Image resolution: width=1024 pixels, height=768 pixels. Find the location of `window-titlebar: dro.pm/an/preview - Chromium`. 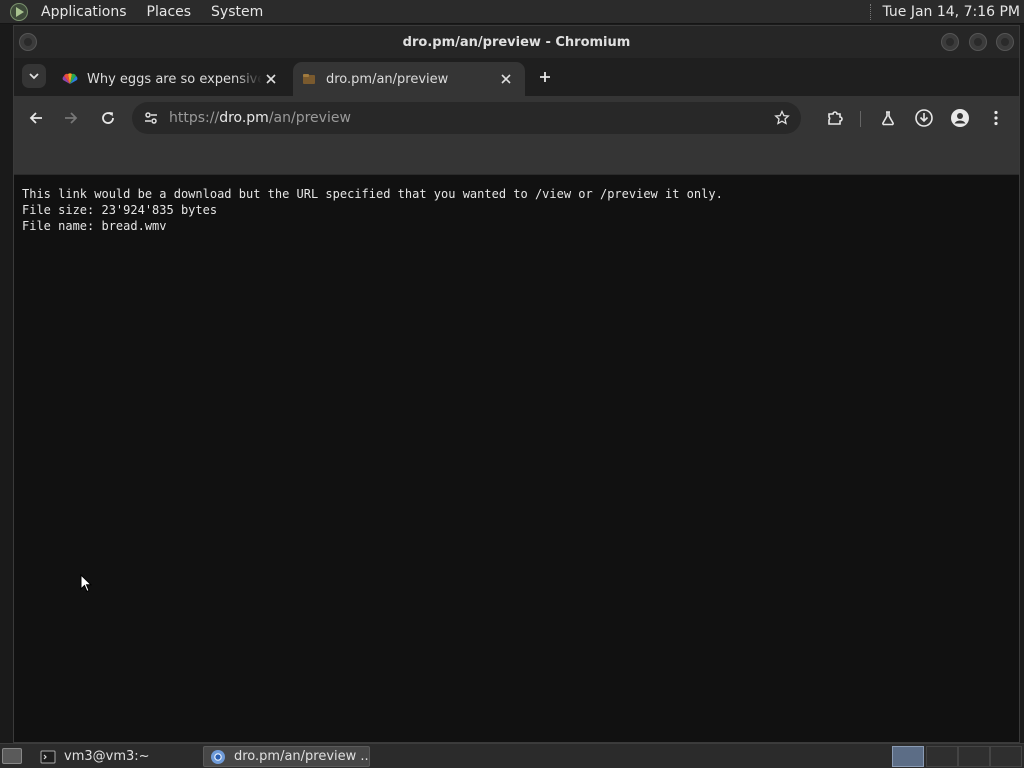

window-titlebar: dro.pm/an/preview - Chromium is located at coordinates (516, 42).